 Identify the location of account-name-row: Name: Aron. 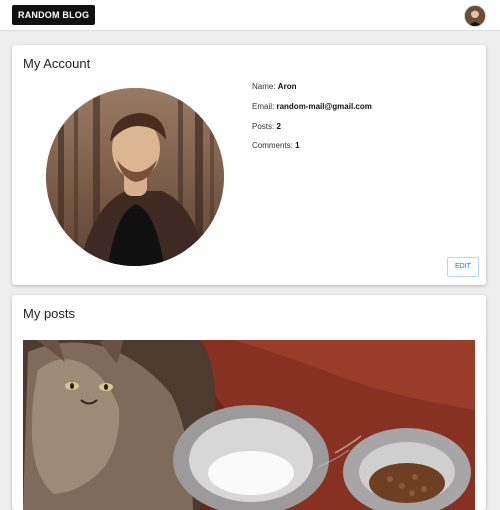
(274, 86).